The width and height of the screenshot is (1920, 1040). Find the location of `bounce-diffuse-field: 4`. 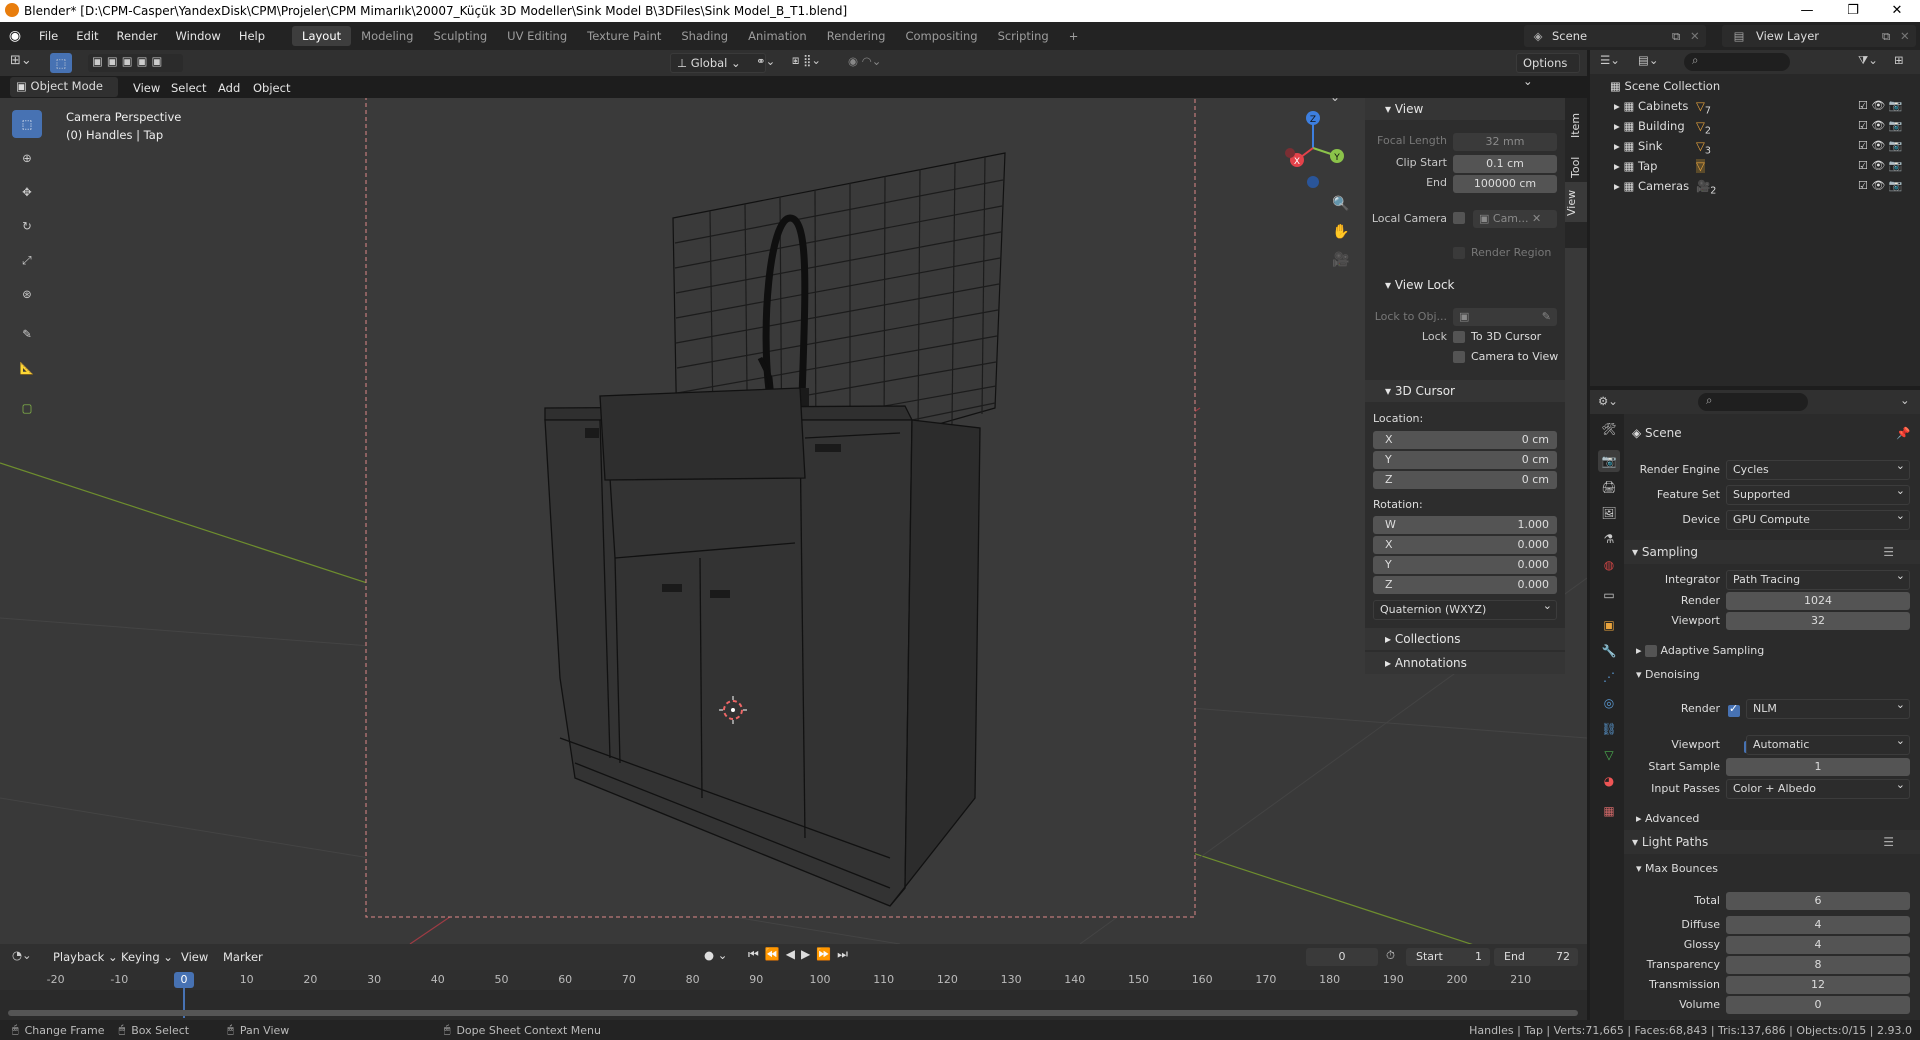

bounce-diffuse-field: 4 is located at coordinates (1818, 925).